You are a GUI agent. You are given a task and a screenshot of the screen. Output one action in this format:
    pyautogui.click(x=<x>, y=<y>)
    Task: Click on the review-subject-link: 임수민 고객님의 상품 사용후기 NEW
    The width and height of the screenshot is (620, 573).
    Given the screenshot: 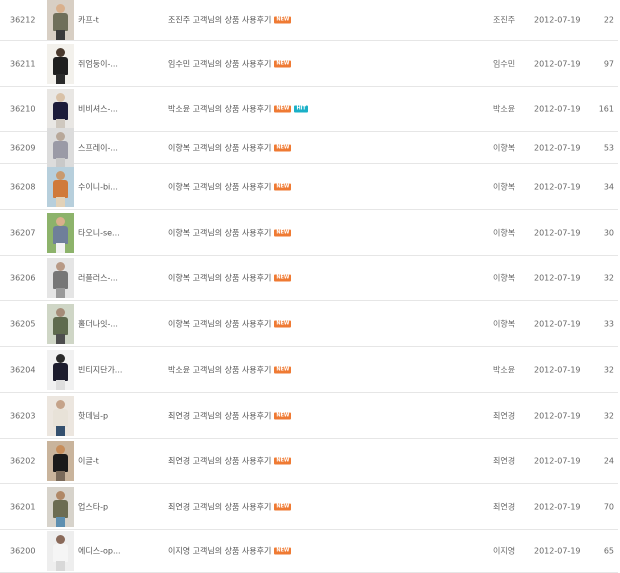 What is the action you would take?
    pyautogui.click(x=230, y=63)
    